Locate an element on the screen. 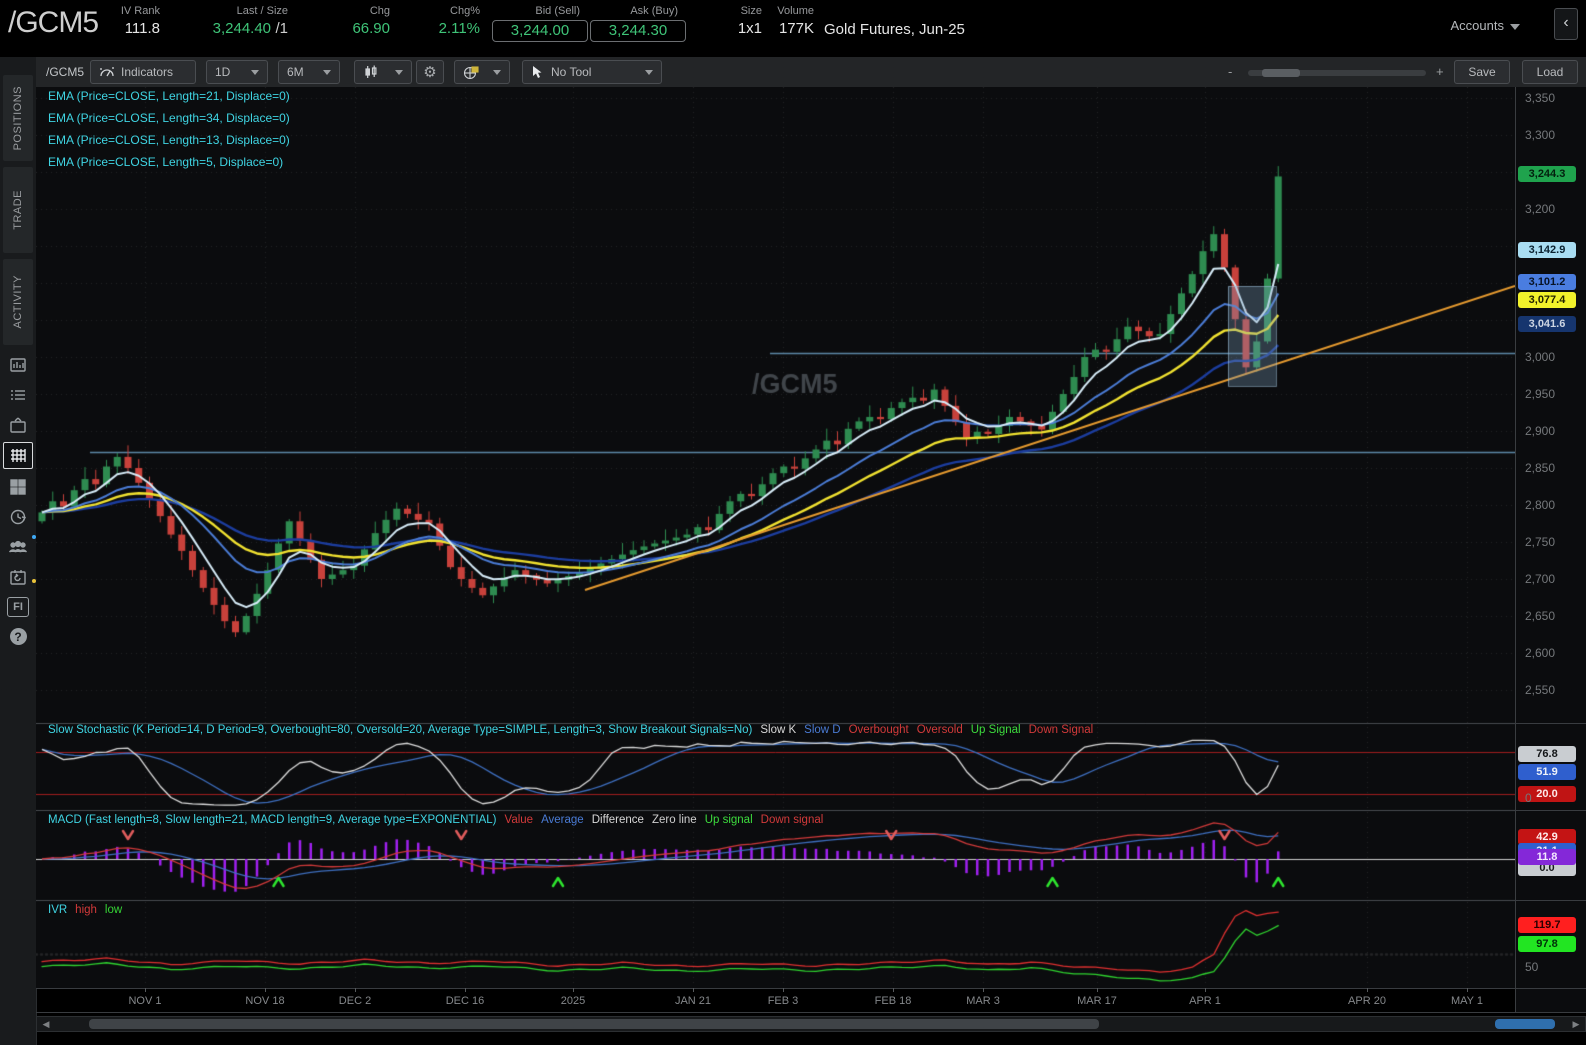 Image resolution: width=1586 pixels, height=1045 pixels. zoom-in-button: + is located at coordinates (1440, 71).